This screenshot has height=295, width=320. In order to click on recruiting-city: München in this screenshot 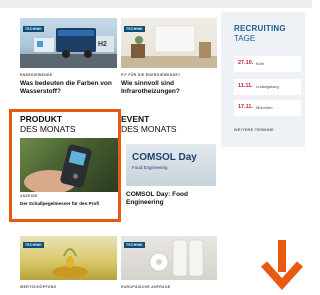, I will do `click(264, 107)`.